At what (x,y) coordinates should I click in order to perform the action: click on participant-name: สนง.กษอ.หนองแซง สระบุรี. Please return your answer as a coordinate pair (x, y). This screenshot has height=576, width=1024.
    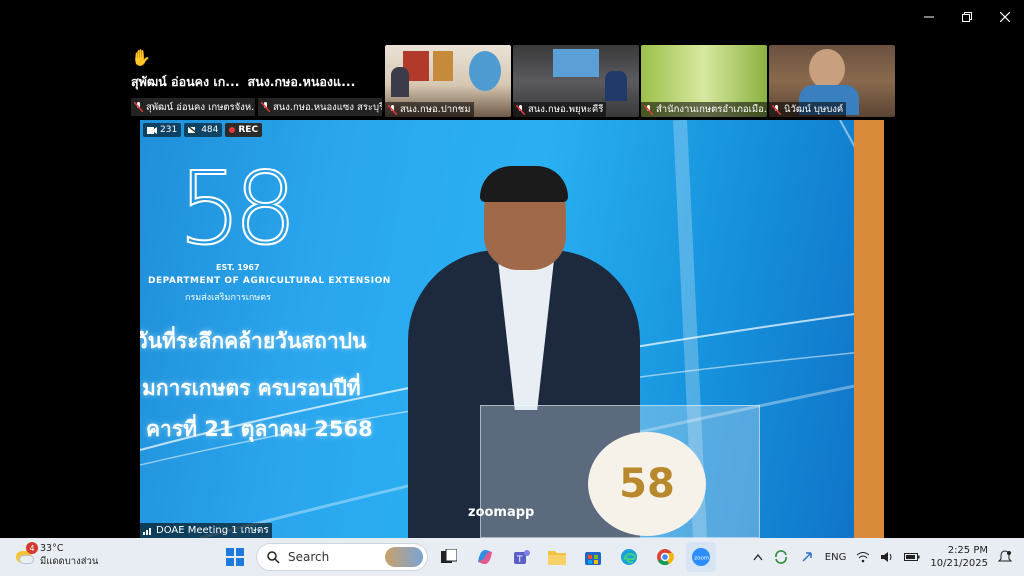
    Looking at the image, I should click on (327, 107).